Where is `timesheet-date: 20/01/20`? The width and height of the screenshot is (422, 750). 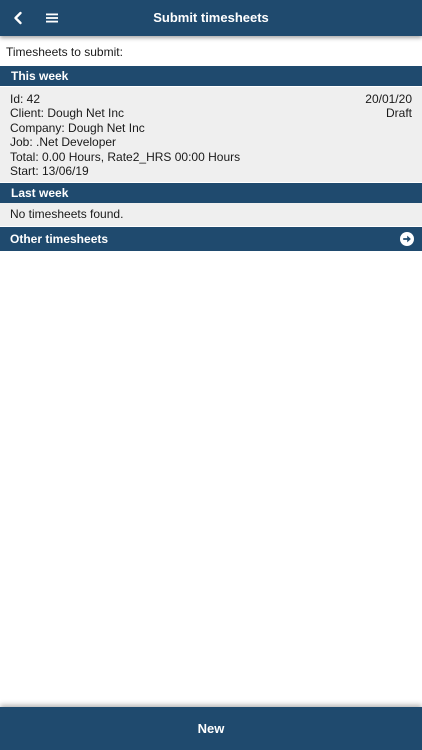 timesheet-date: 20/01/20 is located at coordinates (388, 99).